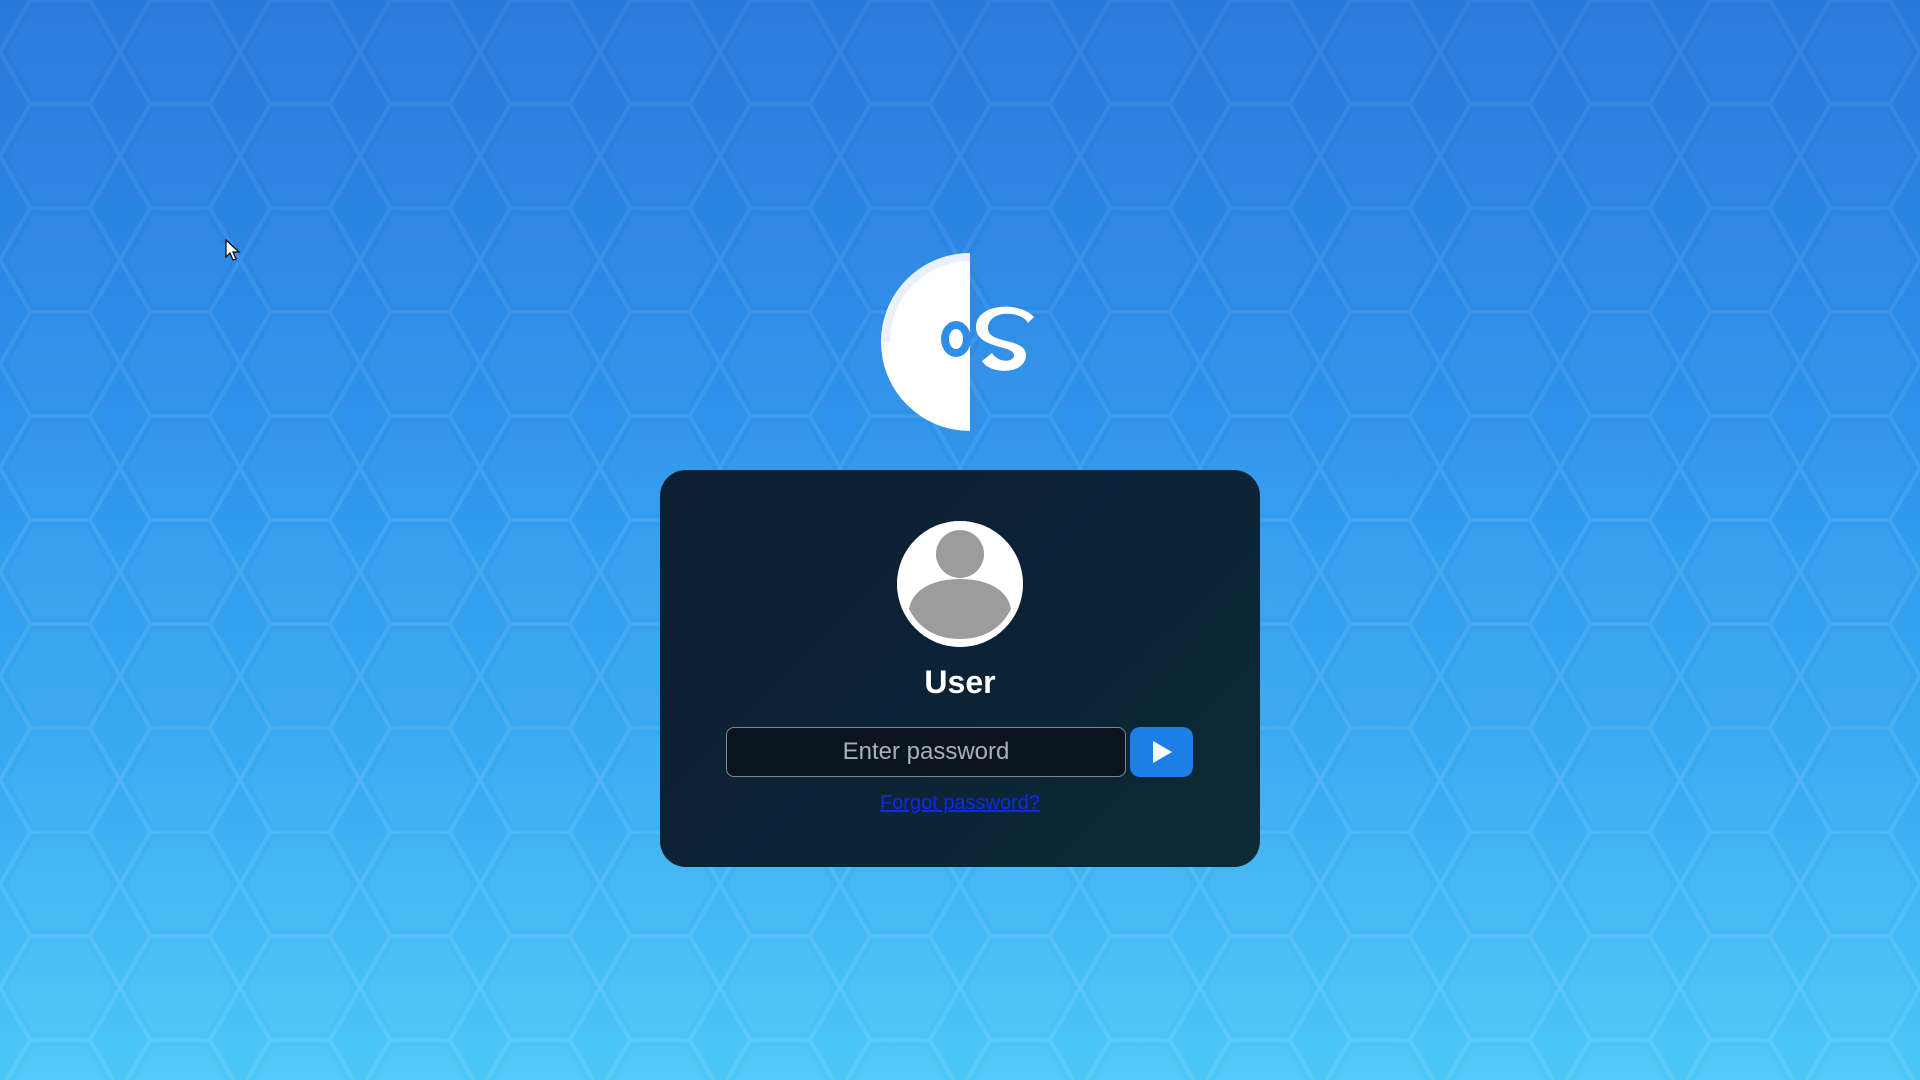 This screenshot has height=1080, width=1920. I want to click on login-card: User Forgot password?, so click(960, 668).